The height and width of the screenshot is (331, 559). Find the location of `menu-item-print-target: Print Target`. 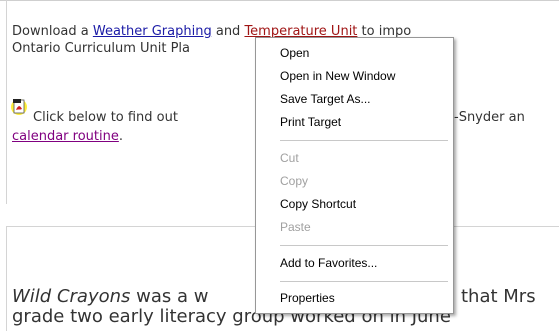

menu-item-print-target: Print Target is located at coordinates (310, 122).